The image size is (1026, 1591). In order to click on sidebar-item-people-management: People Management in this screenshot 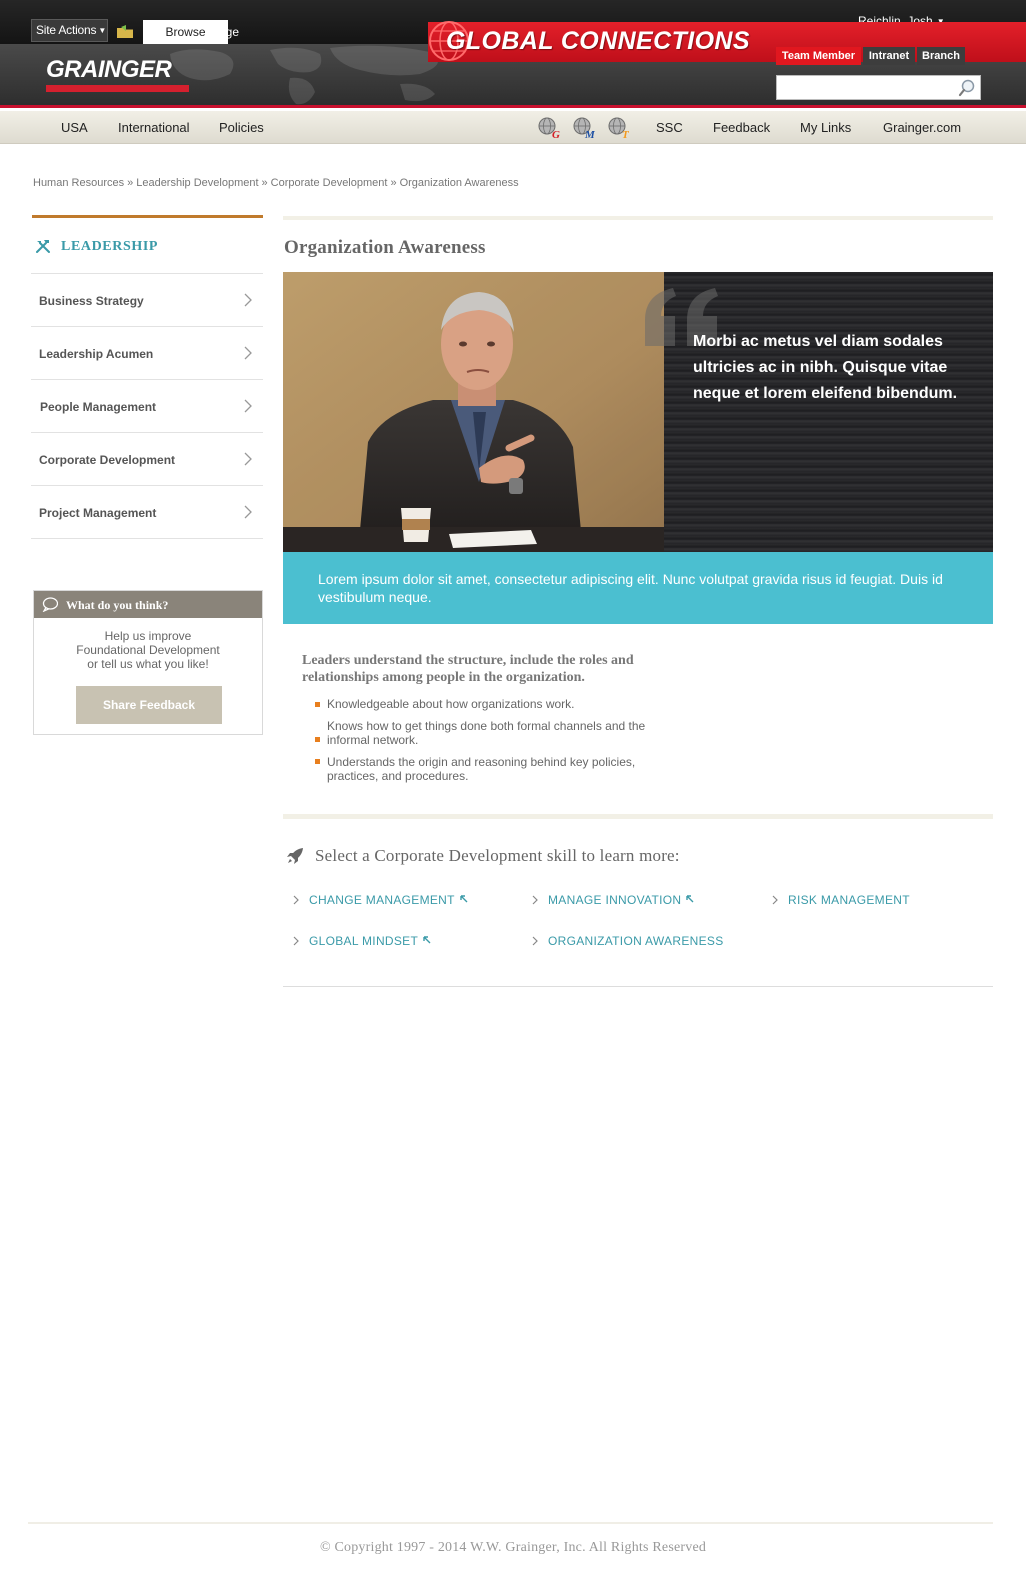, I will do `click(147, 406)`.